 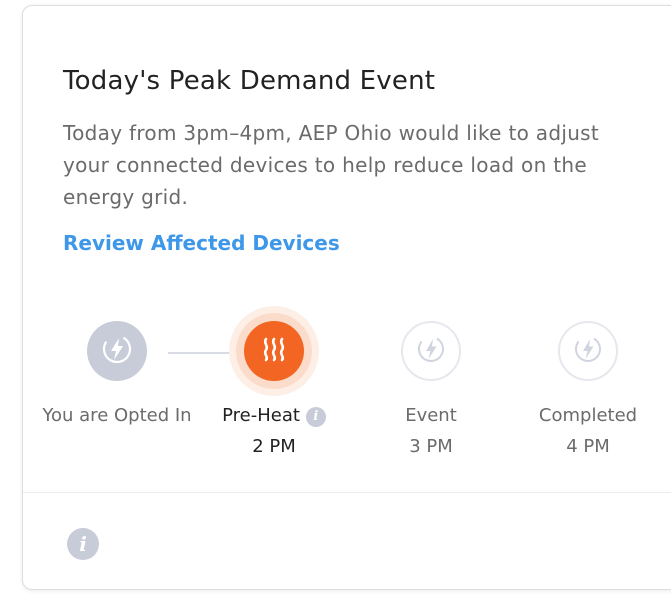 I want to click on step-circle-active, so click(x=274, y=351).